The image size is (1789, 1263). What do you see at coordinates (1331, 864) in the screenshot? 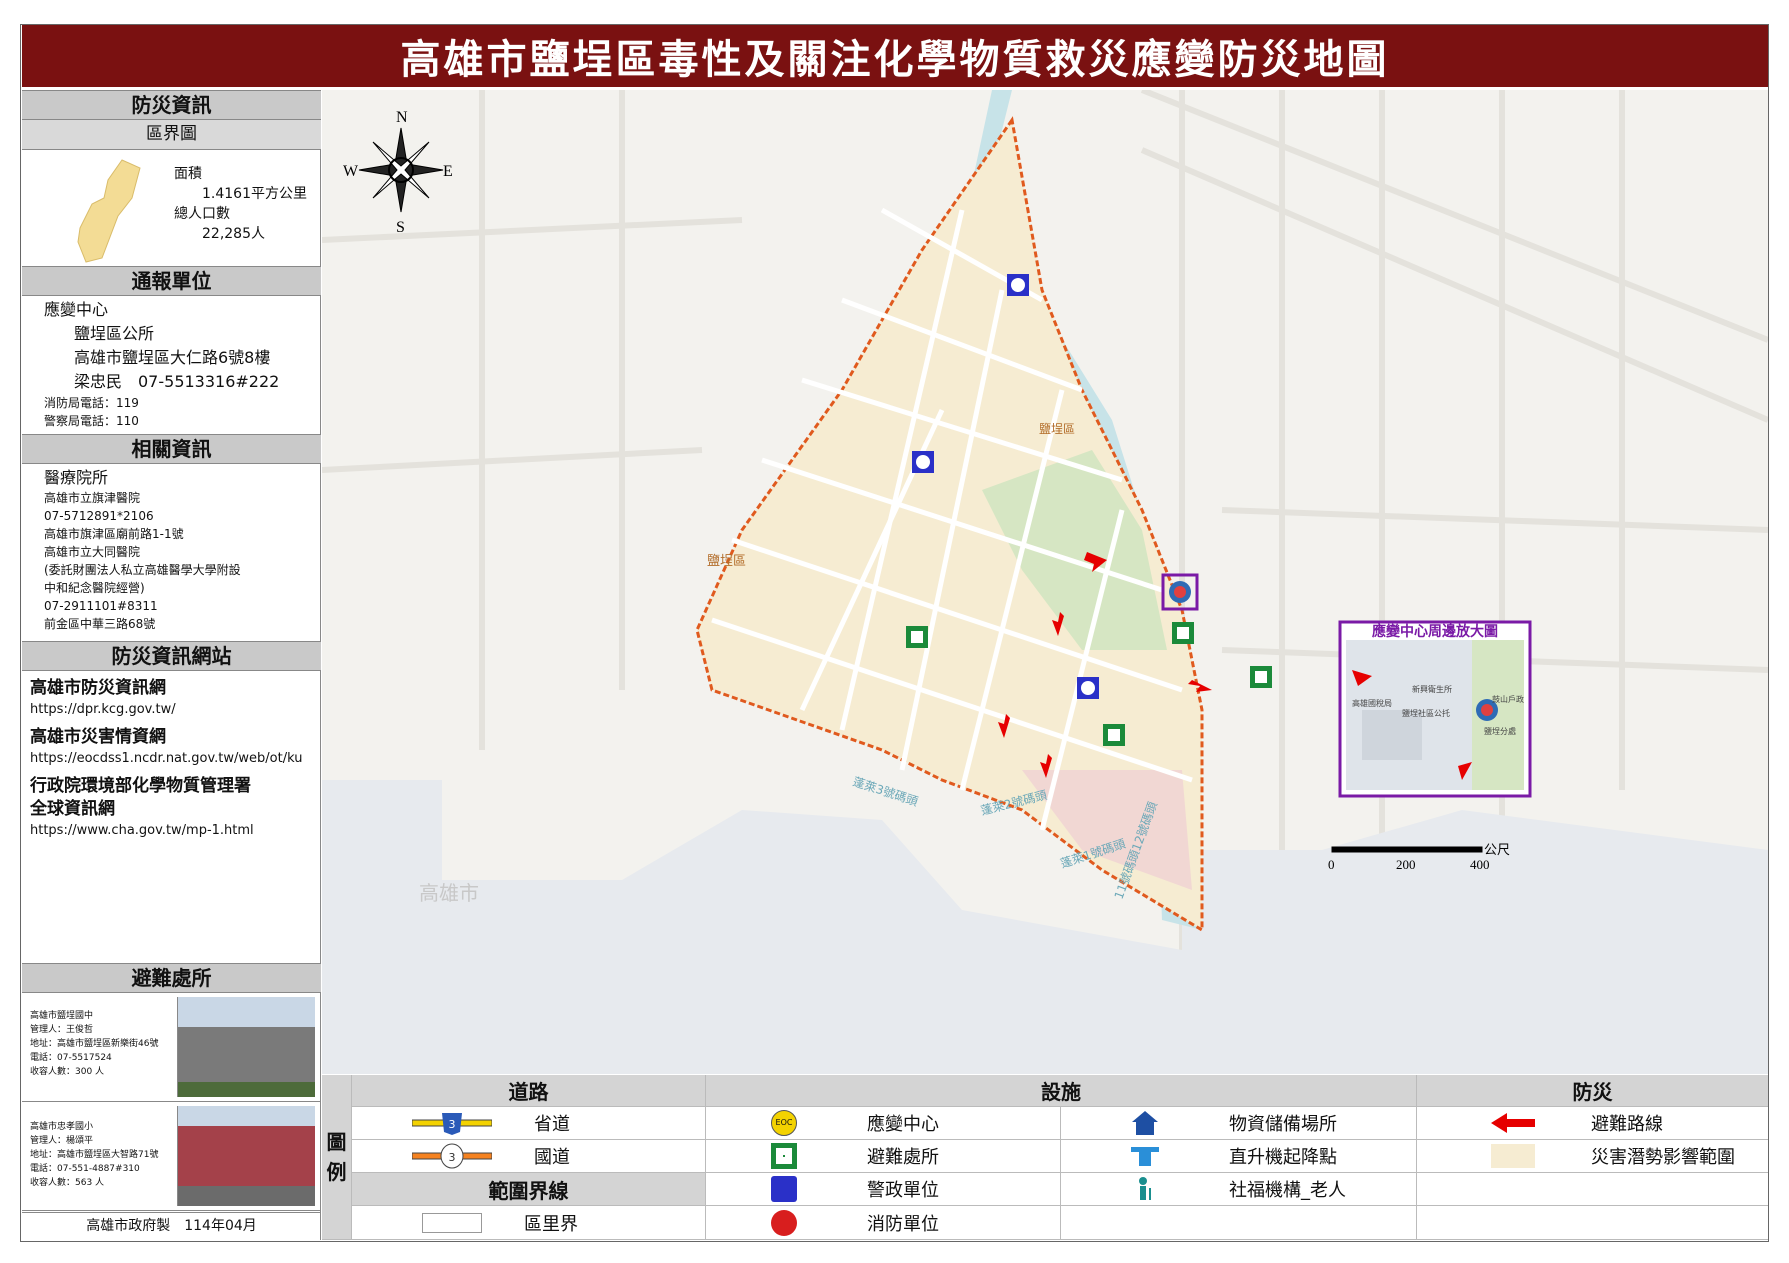
I see `svg-text: 0` at bounding box center [1331, 864].